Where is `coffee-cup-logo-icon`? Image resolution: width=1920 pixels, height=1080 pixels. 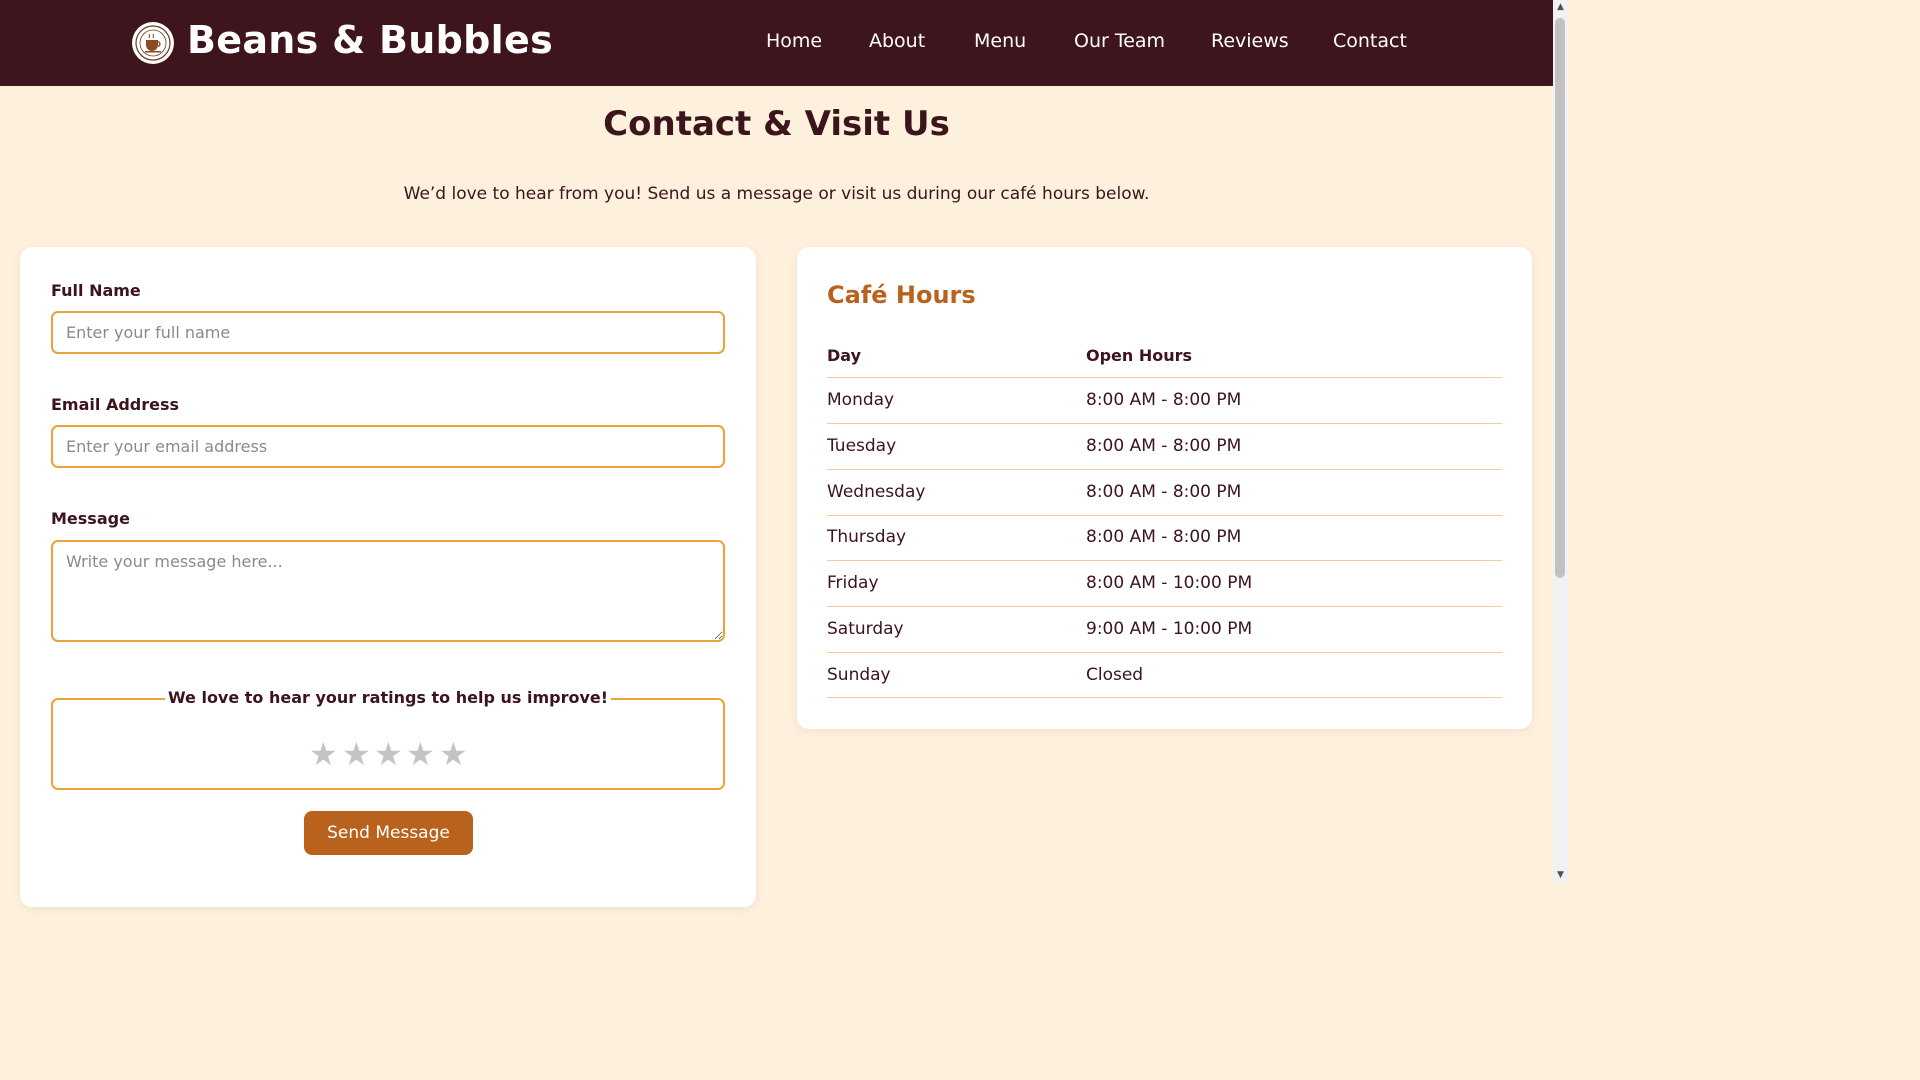
coffee-cup-logo-icon is located at coordinates (153, 43).